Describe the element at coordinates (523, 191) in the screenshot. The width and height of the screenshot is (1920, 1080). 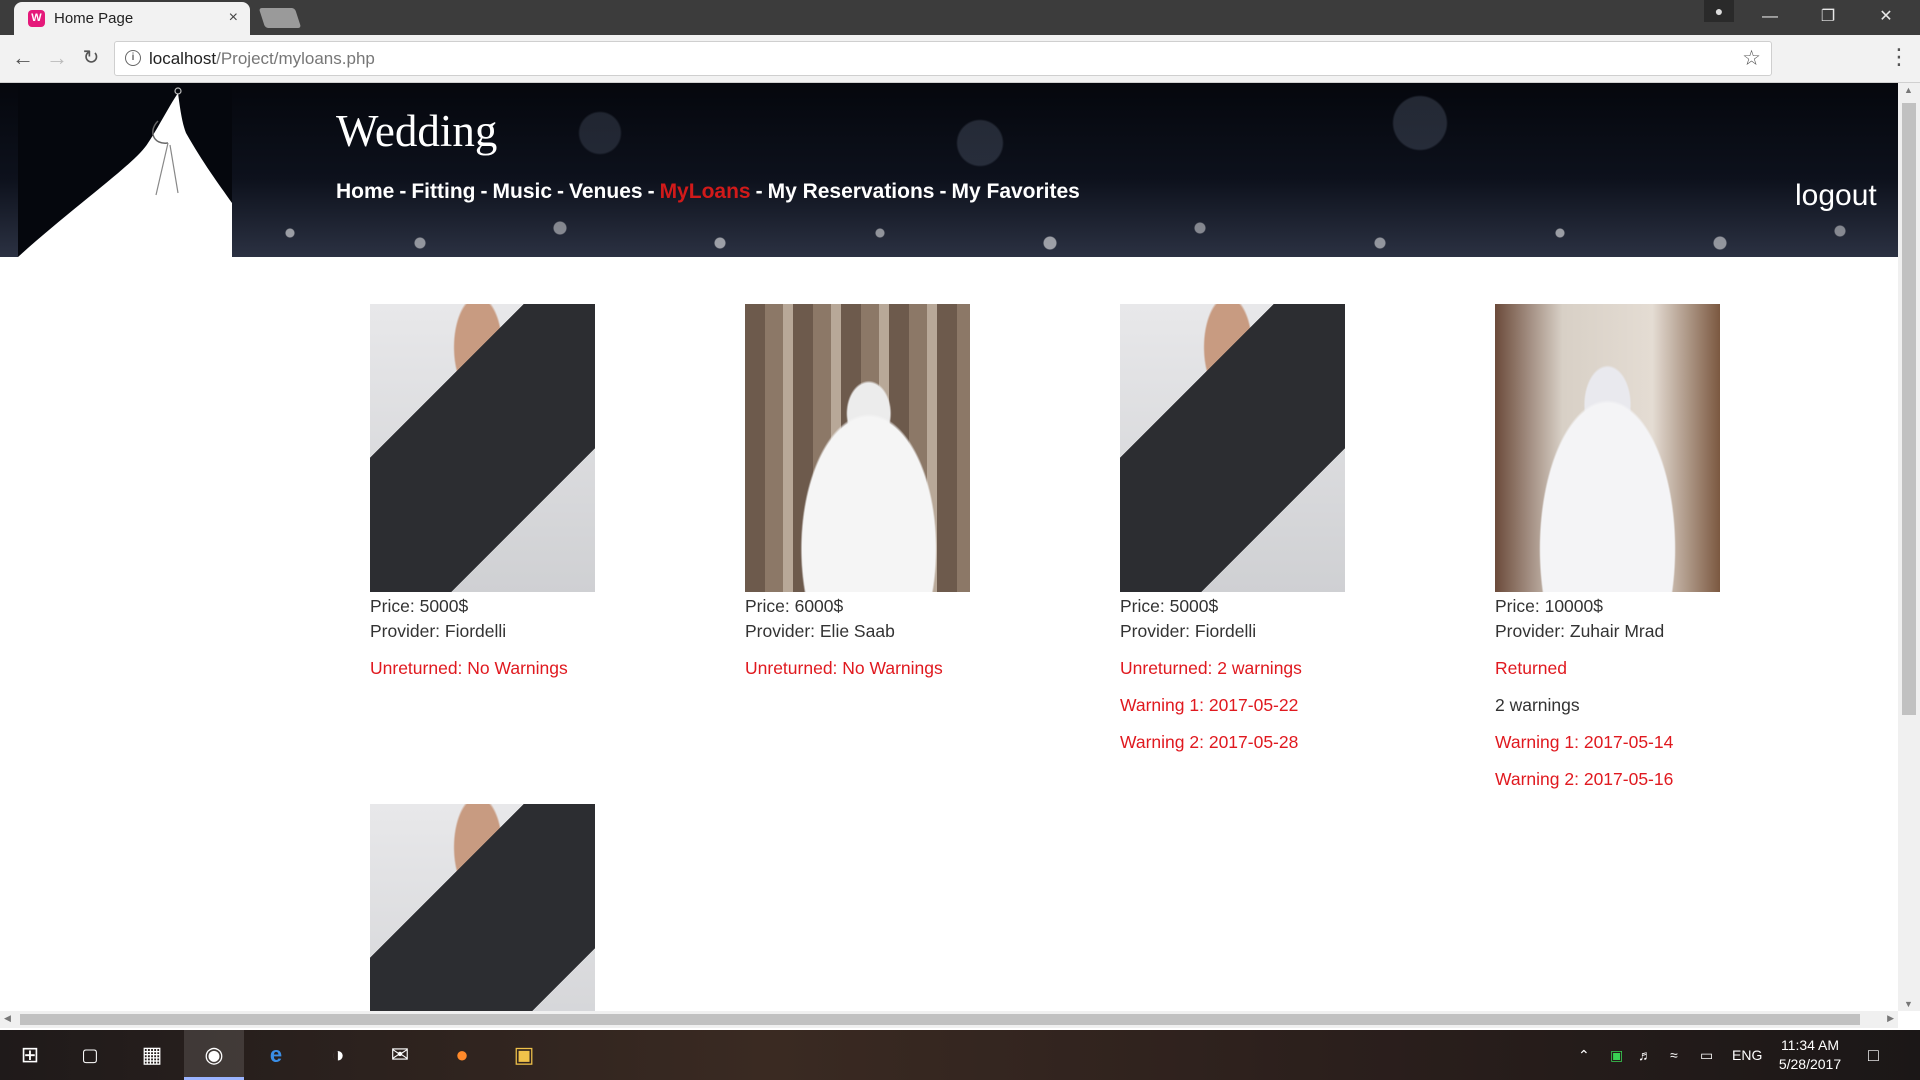
I see `nav-music: Music` at that location.